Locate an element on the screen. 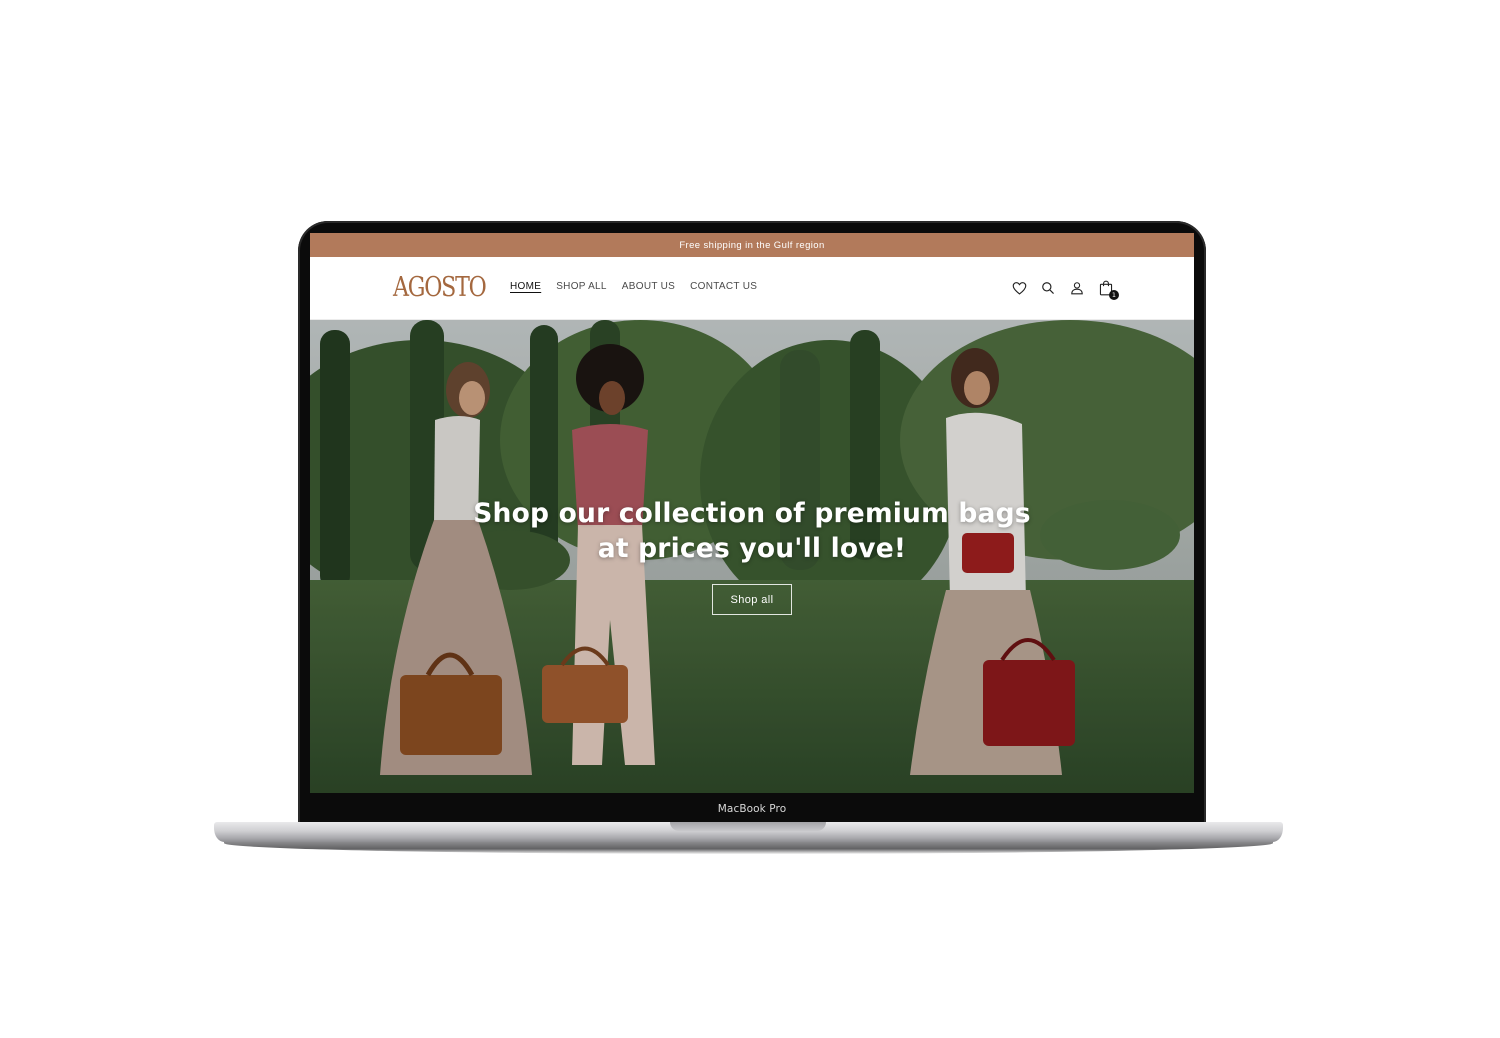 The width and height of the screenshot is (1500, 1038). laptop-notch is located at coordinates (748, 826).